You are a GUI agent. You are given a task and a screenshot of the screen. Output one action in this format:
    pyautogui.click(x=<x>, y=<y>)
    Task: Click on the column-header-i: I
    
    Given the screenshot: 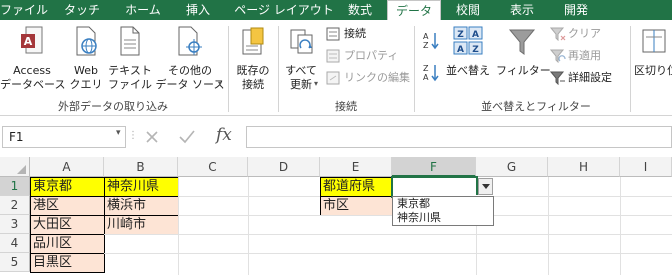 What is the action you would take?
    pyautogui.click(x=646, y=167)
    